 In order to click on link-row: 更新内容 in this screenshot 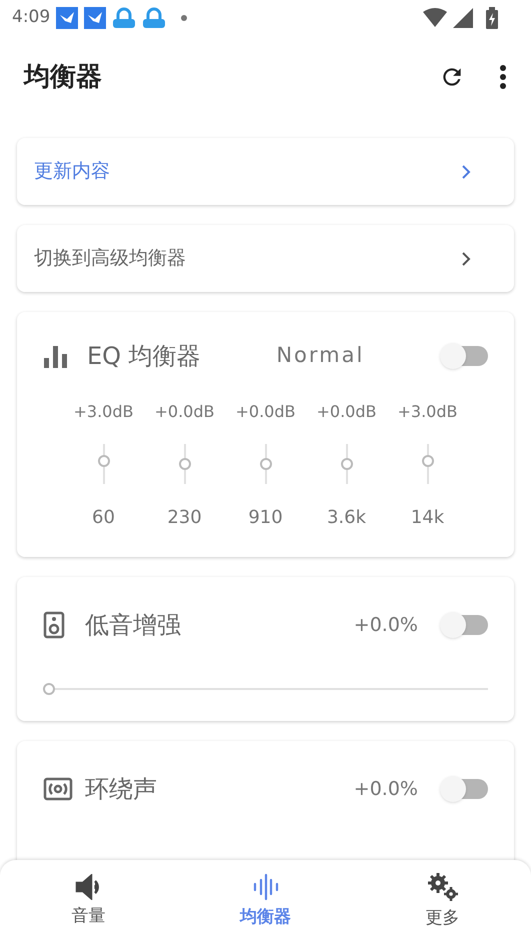, I will do `click(265, 171)`.